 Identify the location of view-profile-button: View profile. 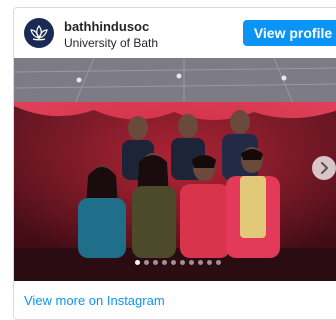
(289, 33).